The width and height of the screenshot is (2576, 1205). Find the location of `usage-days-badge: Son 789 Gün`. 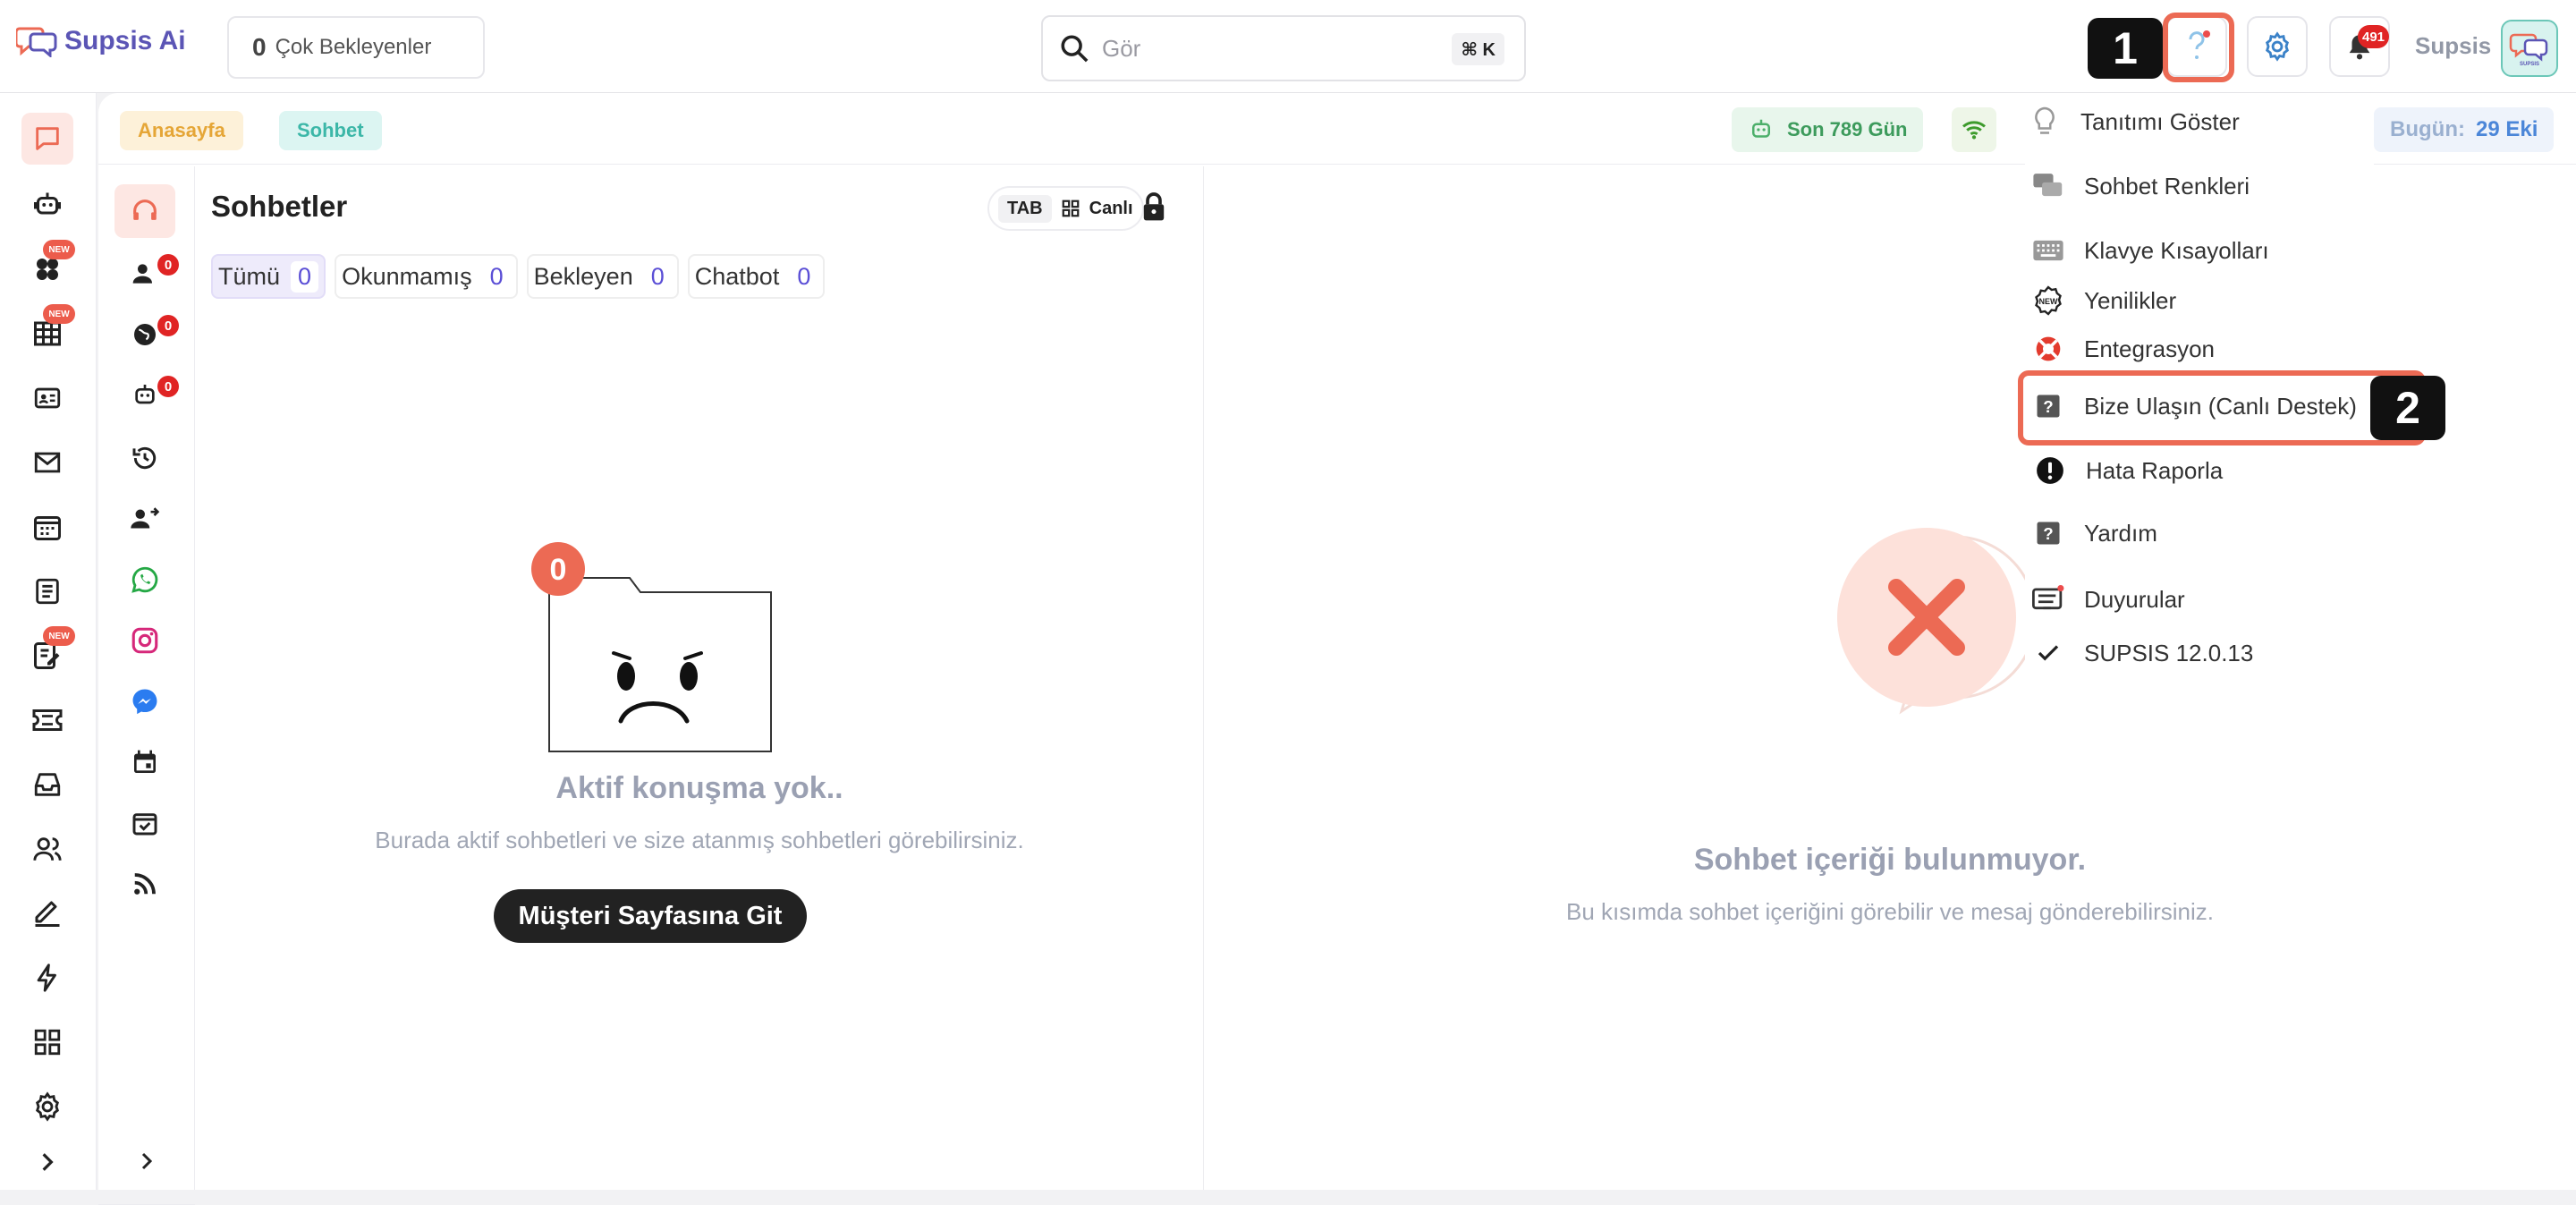

usage-days-badge: Son 789 Gün is located at coordinates (1828, 129).